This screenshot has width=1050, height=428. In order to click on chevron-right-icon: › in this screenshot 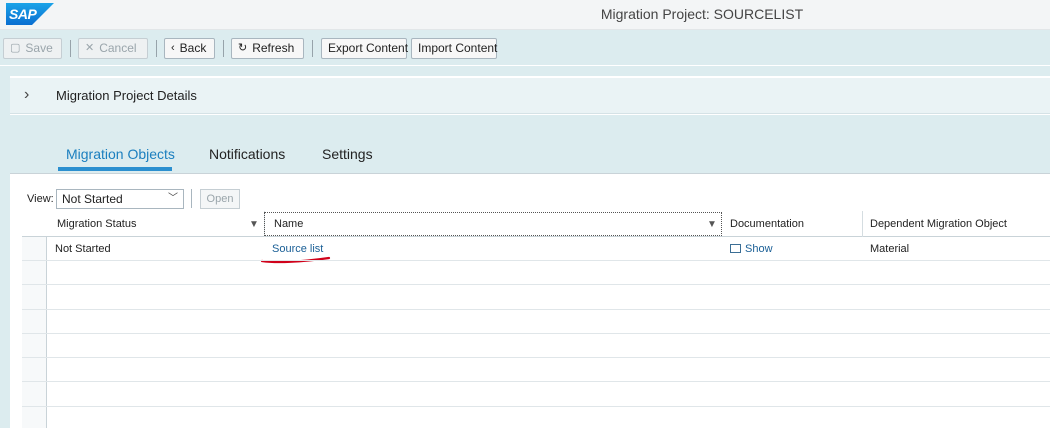, I will do `click(26, 95)`.